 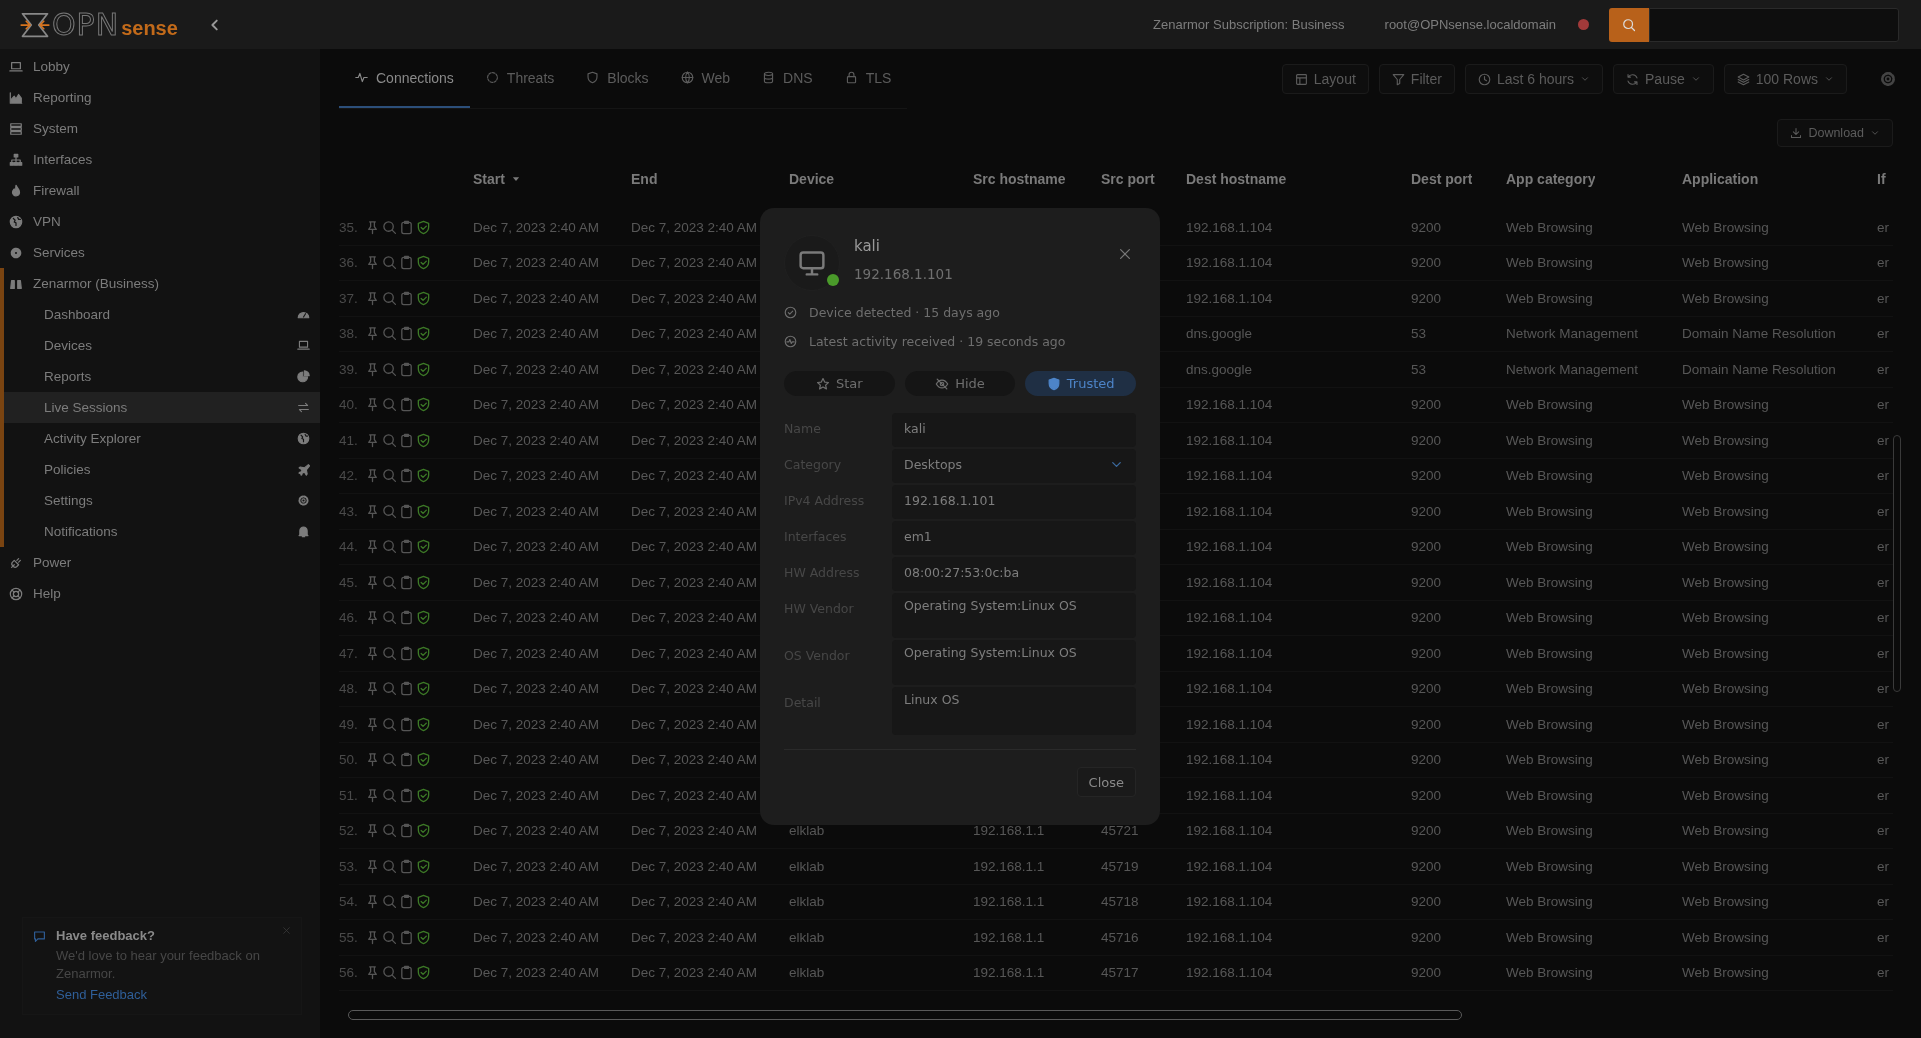 I want to click on sidebar-item: Power, so click(x=162, y=562).